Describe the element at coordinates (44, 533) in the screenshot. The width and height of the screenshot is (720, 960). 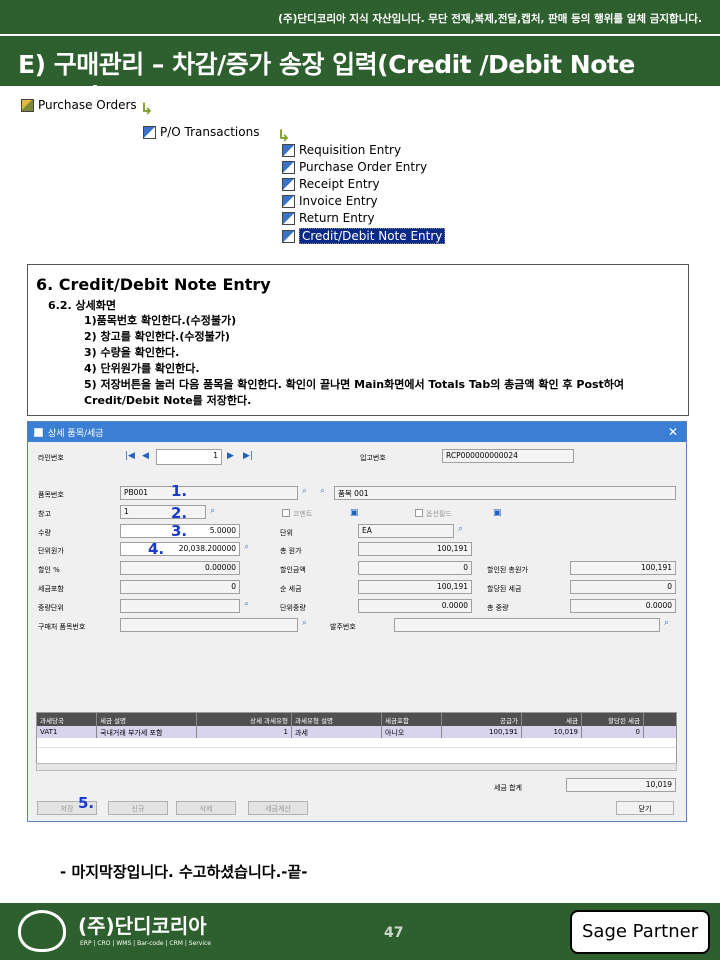
I see `quantity-label: 수량` at that location.